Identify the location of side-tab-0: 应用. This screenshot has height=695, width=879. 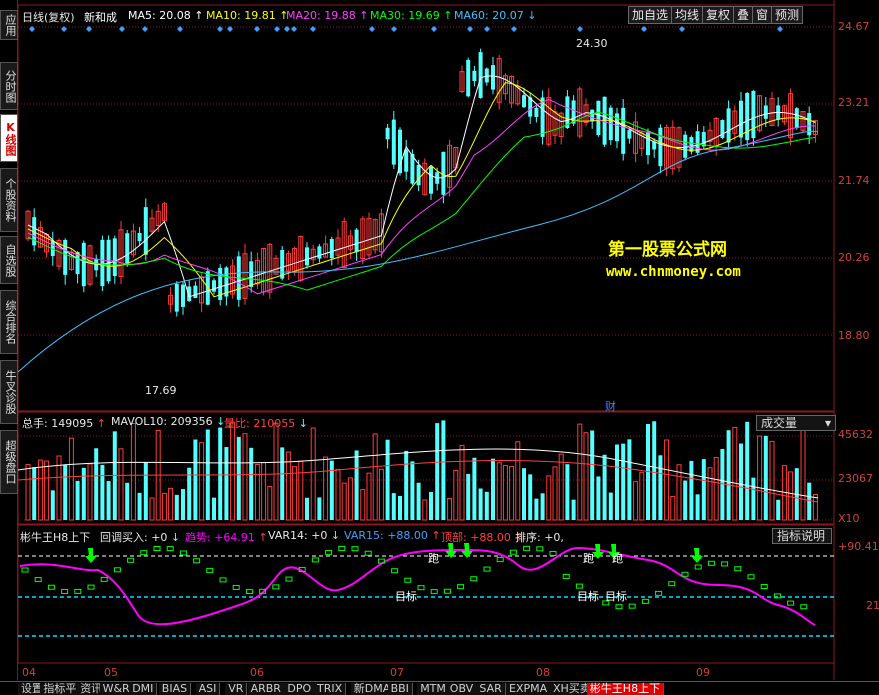
(9, 25).